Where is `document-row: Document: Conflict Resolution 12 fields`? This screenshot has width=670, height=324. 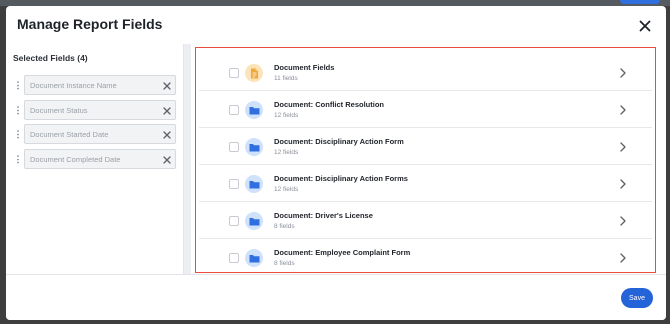 document-row: Document: Conflict Resolution 12 fields is located at coordinates (425, 109).